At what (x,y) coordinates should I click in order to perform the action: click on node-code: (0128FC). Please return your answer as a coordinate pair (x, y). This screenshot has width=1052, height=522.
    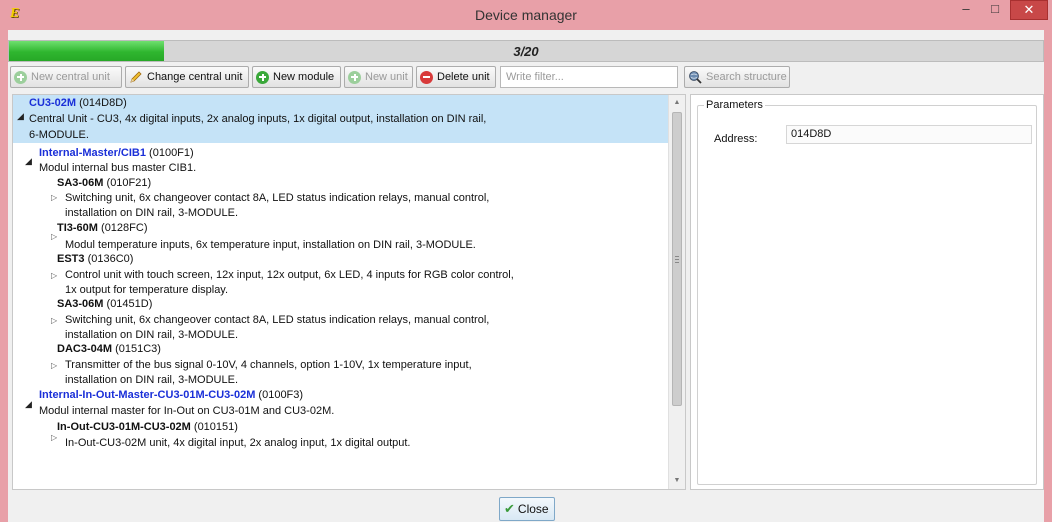
    Looking at the image, I should click on (124, 228).